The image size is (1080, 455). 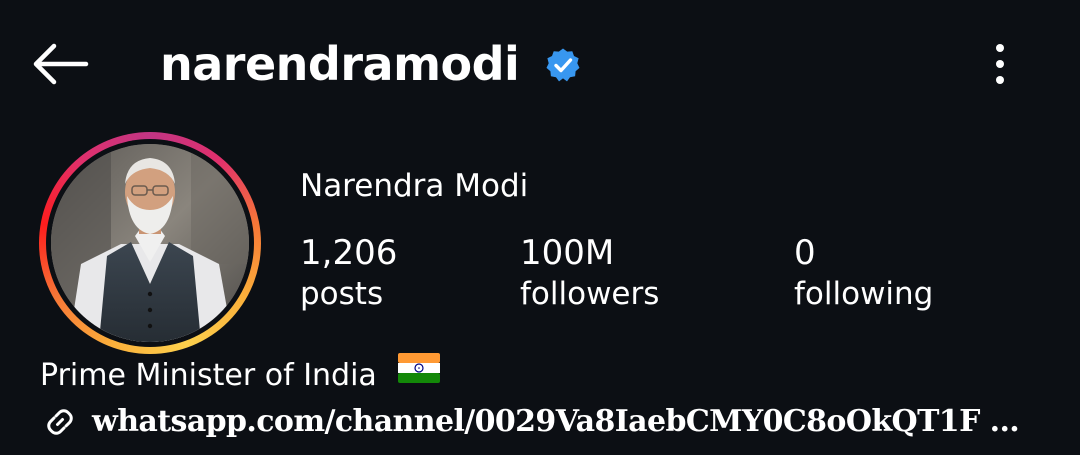 I want to click on verified-badge-icon, so click(x=563, y=65).